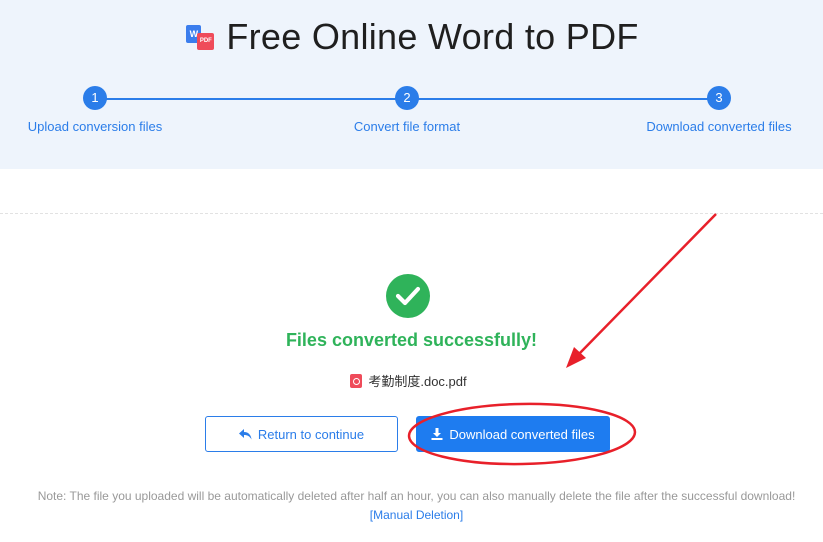 This screenshot has width=823, height=542. Describe the element at coordinates (95, 126) in the screenshot. I see `step-label: Upload conversion files` at that location.